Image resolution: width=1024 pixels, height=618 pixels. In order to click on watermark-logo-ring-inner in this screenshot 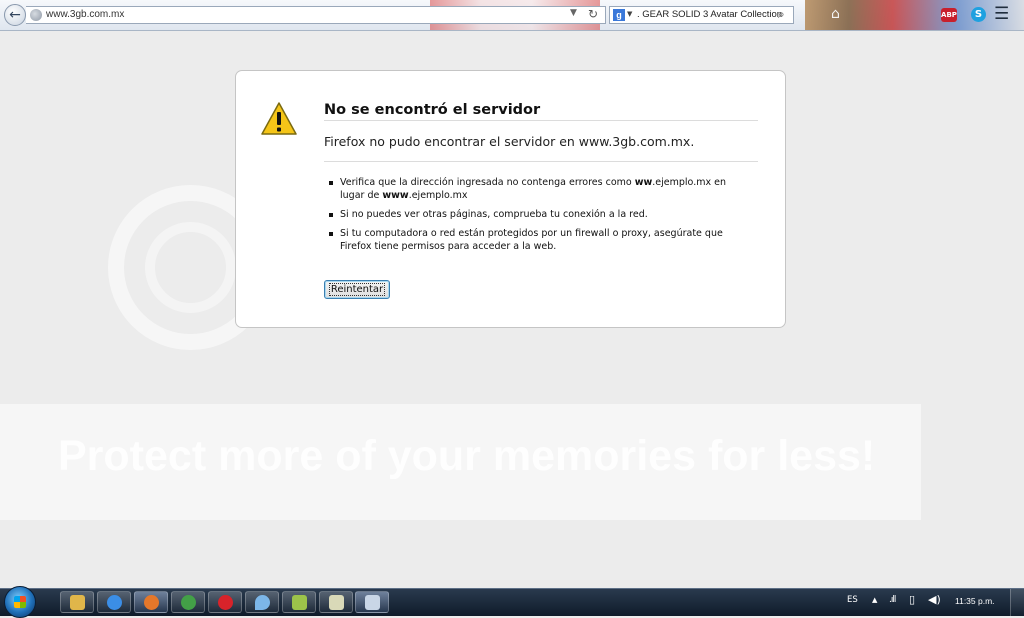, I will do `click(190, 267)`.